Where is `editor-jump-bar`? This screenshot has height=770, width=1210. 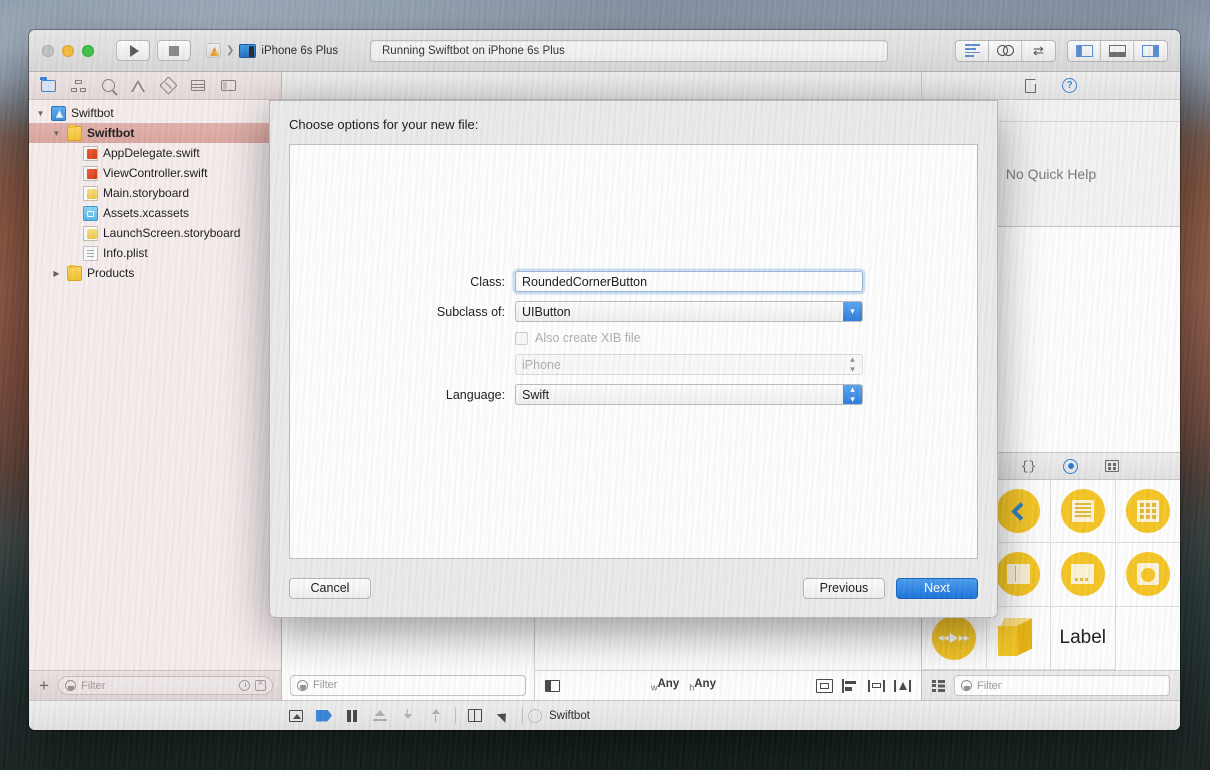
editor-jump-bar is located at coordinates (601, 86).